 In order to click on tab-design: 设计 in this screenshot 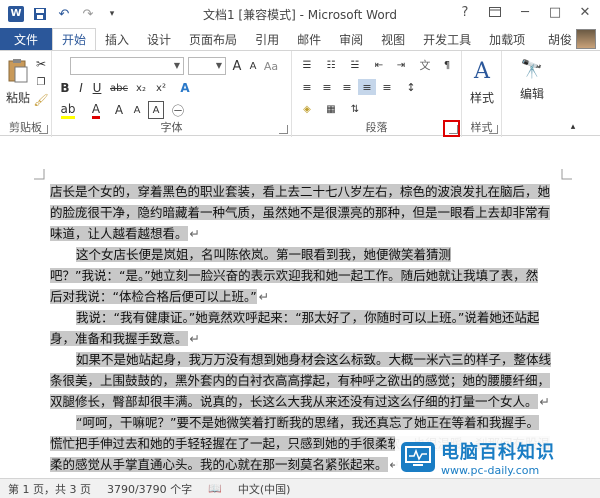, I will do `click(159, 39)`.